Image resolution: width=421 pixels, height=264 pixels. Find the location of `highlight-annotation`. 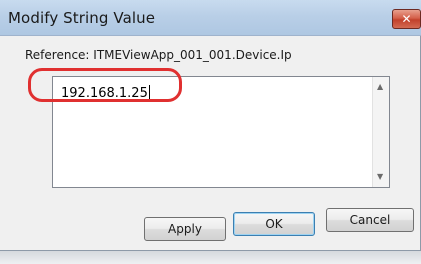

highlight-annotation is located at coordinates (105, 85).